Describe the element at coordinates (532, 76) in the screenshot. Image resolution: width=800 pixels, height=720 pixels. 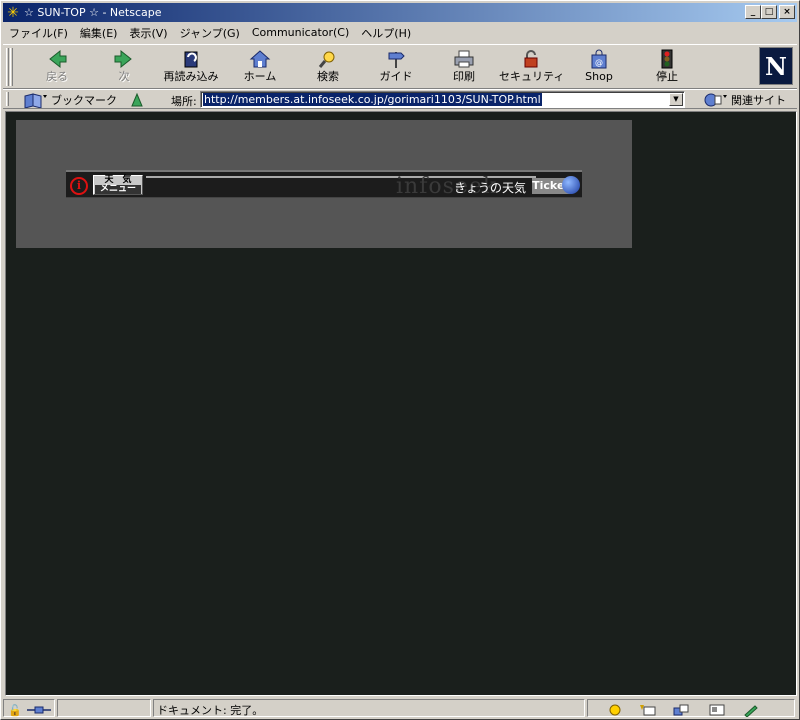
I see `security-label: セキュリティ` at that location.